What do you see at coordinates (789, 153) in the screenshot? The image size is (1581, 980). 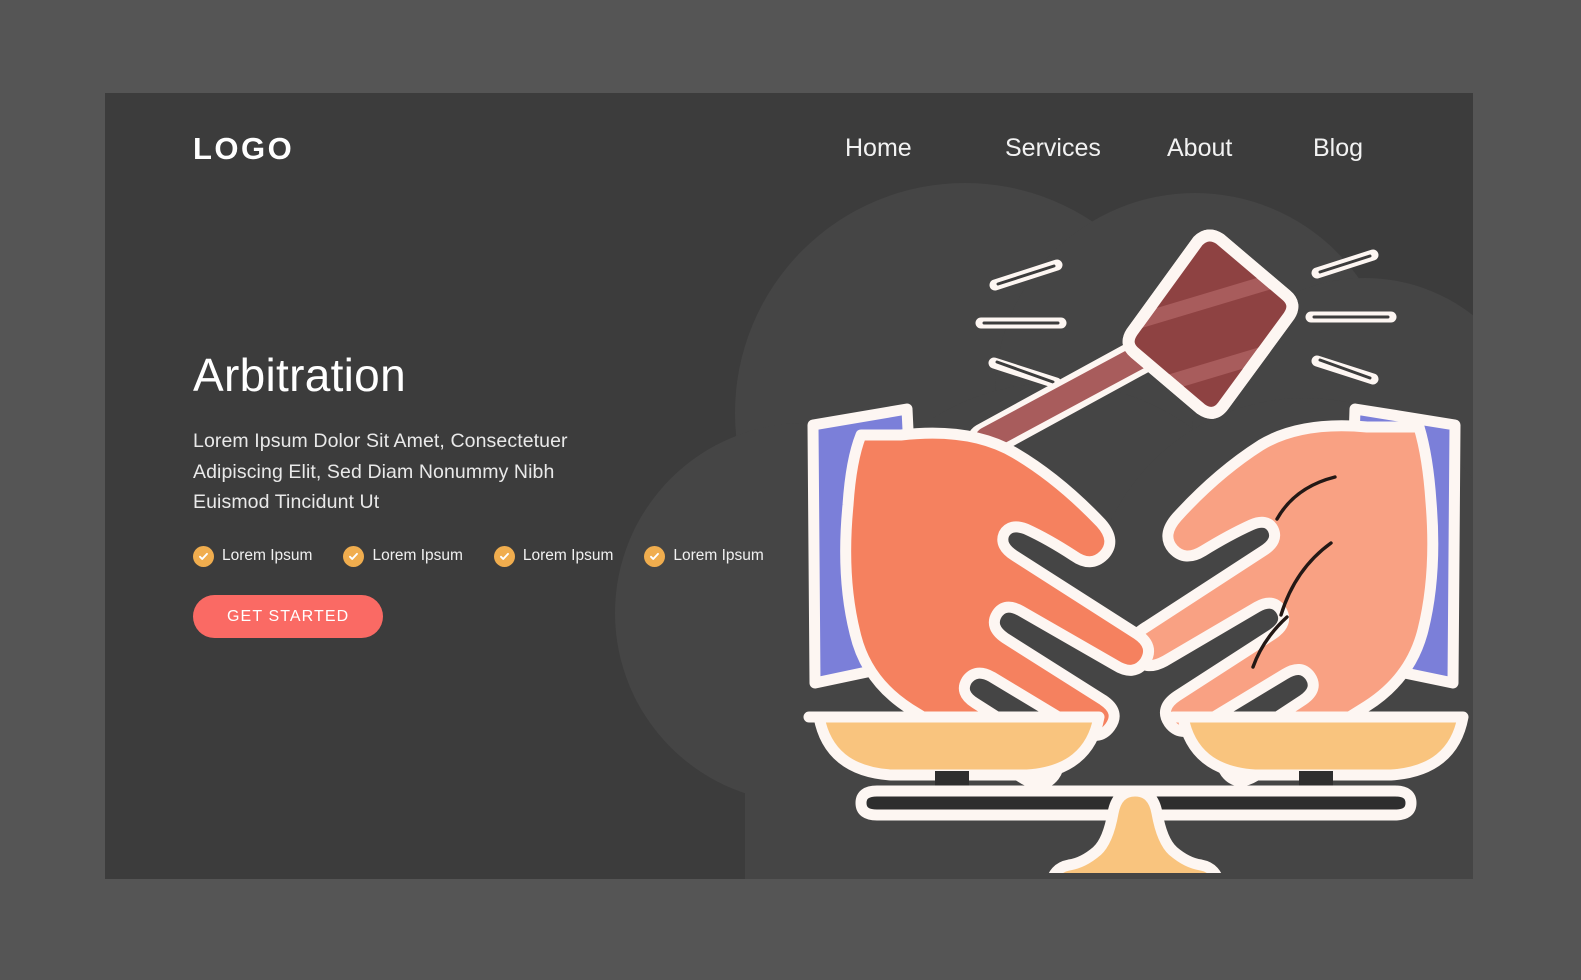 I see `site-header: LOGO Home Services About Blog` at bounding box center [789, 153].